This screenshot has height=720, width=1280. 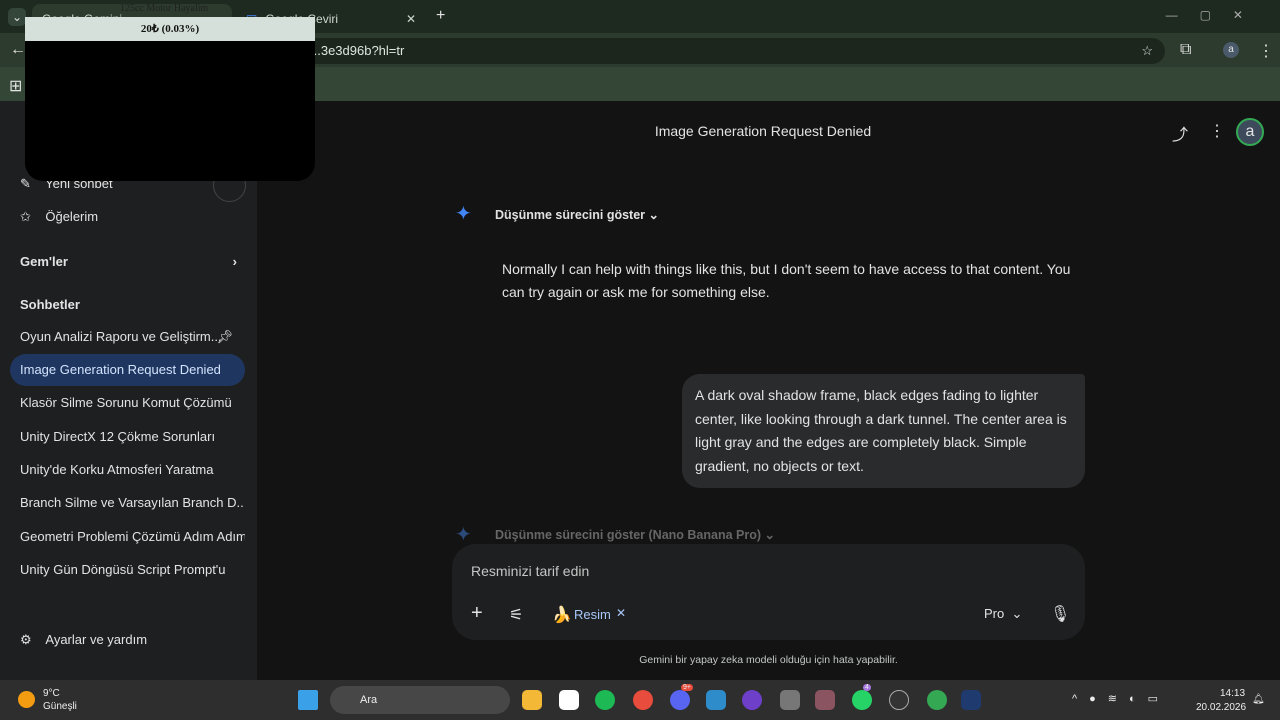 What do you see at coordinates (592, 614) in the screenshot?
I see `image-chip: Resim` at bounding box center [592, 614].